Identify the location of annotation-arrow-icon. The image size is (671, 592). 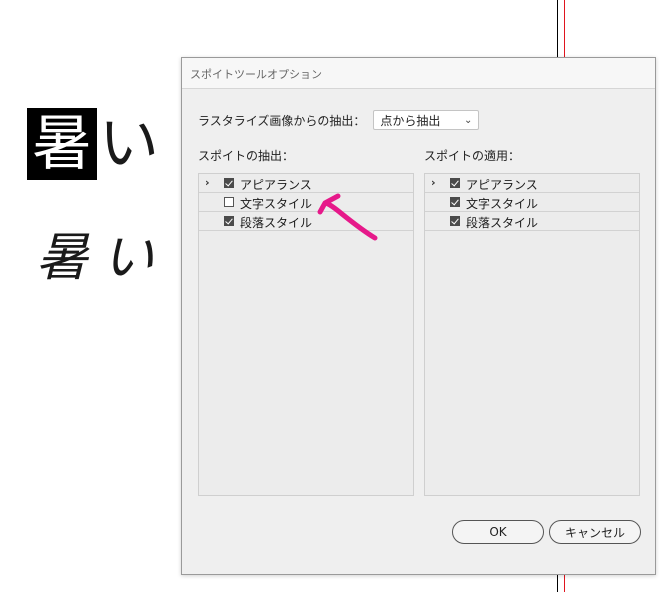
(347, 217).